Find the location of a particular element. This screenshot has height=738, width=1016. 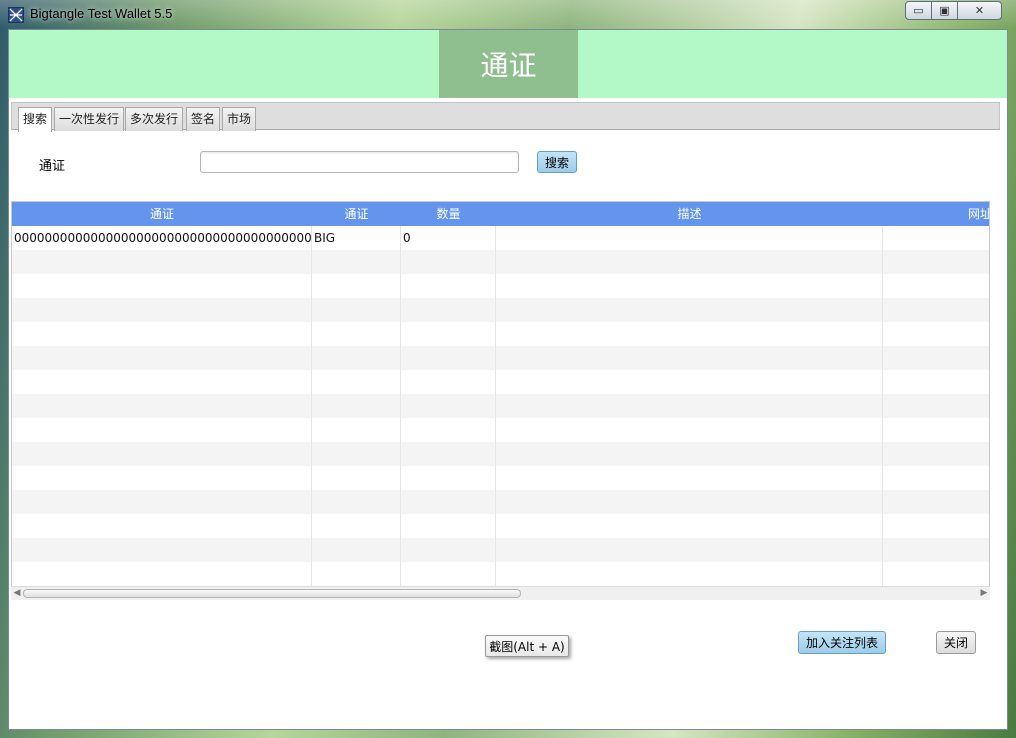

column-header-description: 描述 is located at coordinates (689, 214).